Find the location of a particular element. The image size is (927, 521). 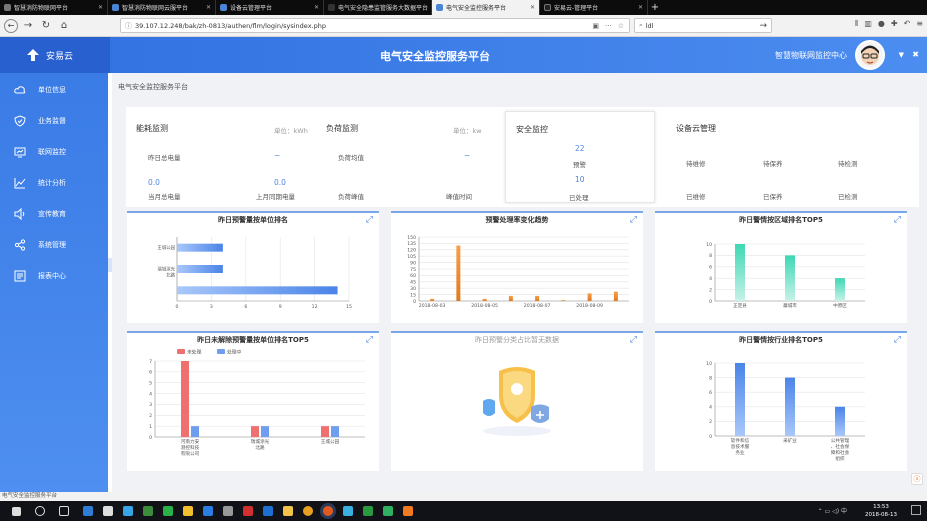

browser-tab-2: 智慧消防物联网云服平台 ✕ is located at coordinates (162, 7).